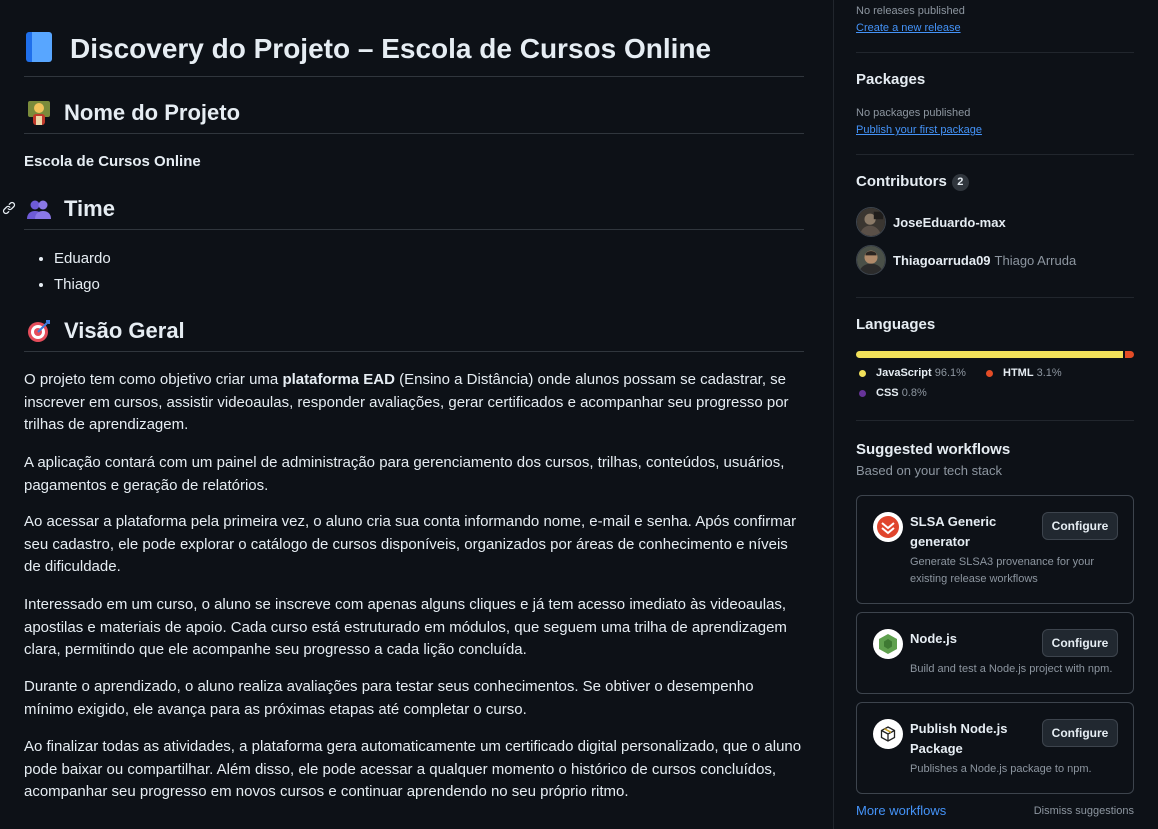  Describe the element at coordinates (39, 113) in the screenshot. I see `teacher-emoji-icon` at that location.